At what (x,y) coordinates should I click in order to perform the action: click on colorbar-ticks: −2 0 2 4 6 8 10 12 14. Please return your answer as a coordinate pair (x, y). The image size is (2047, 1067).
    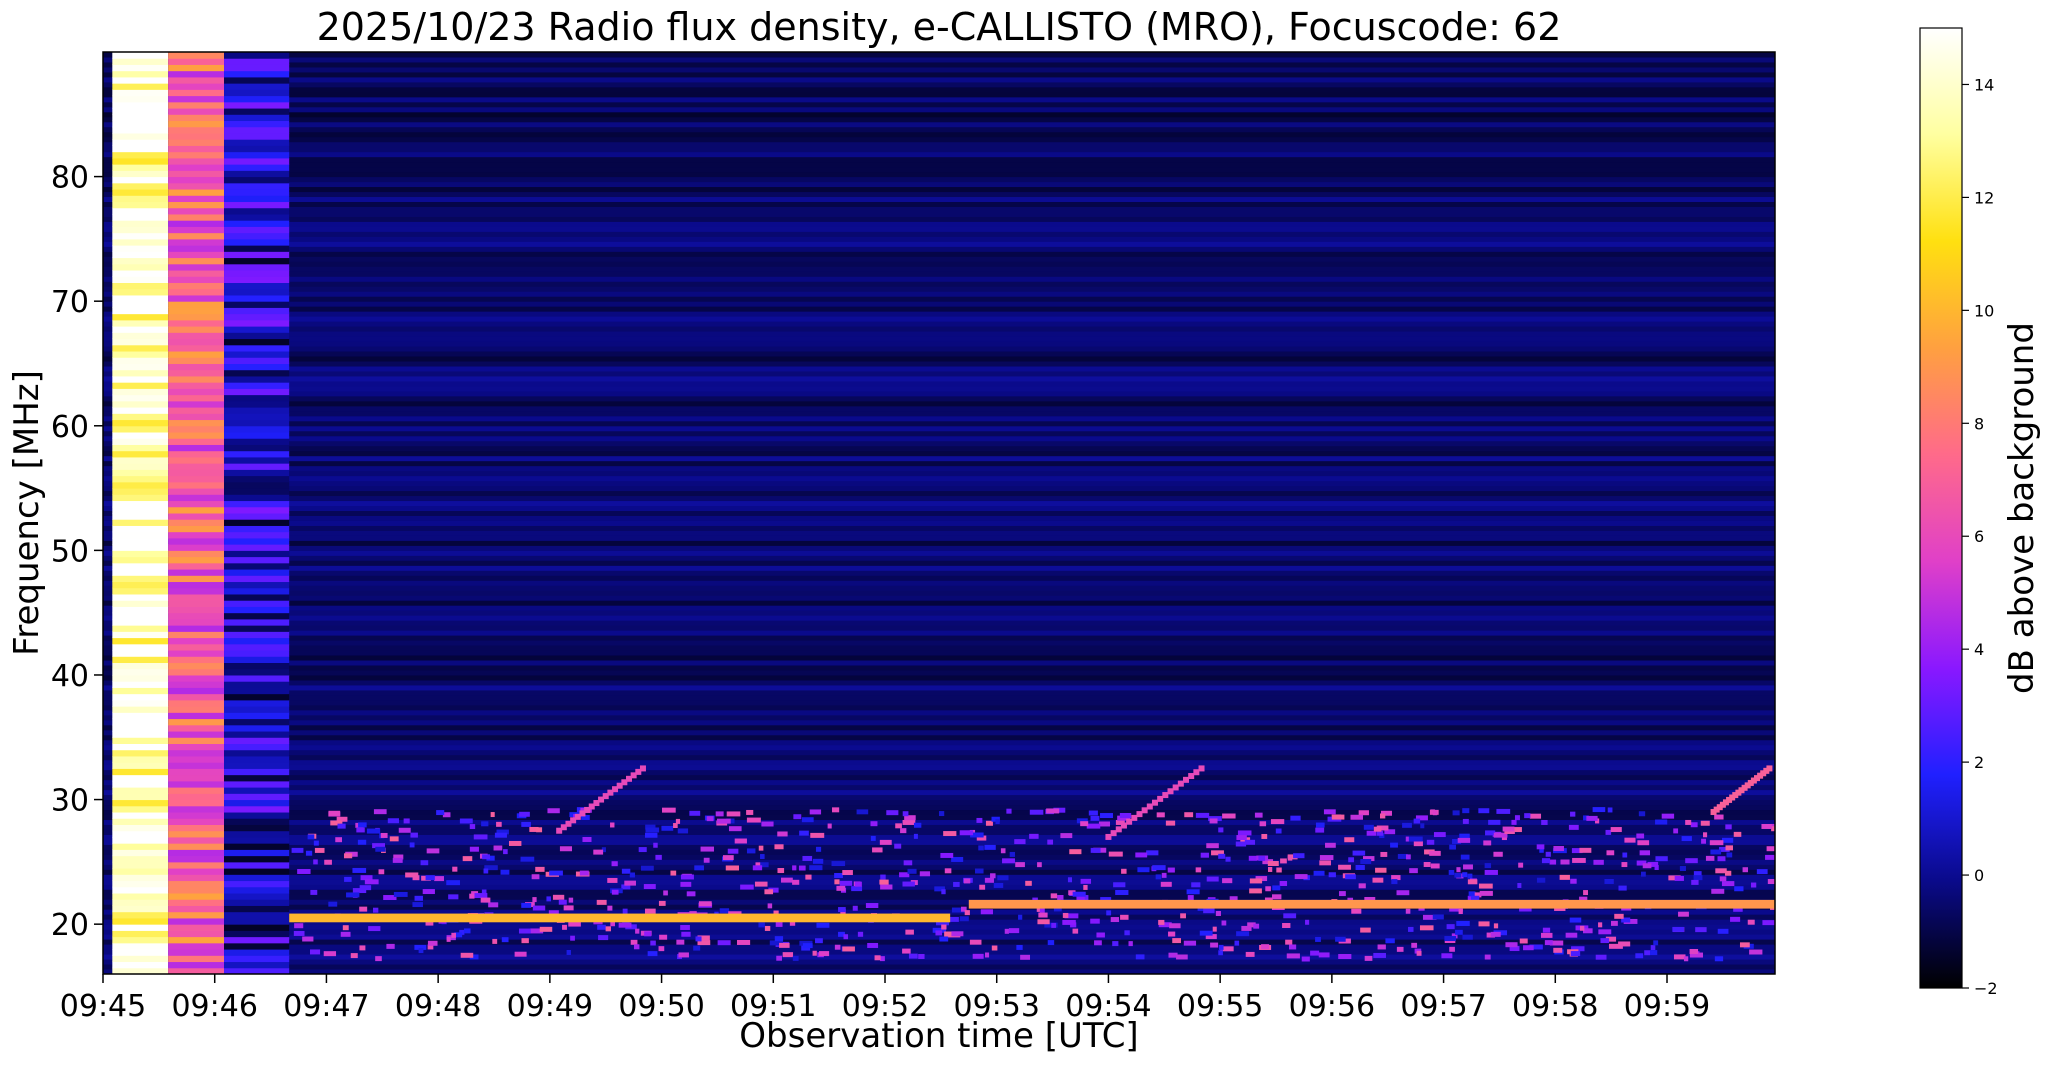
    Looking at the image, I should click on (1980, 536).